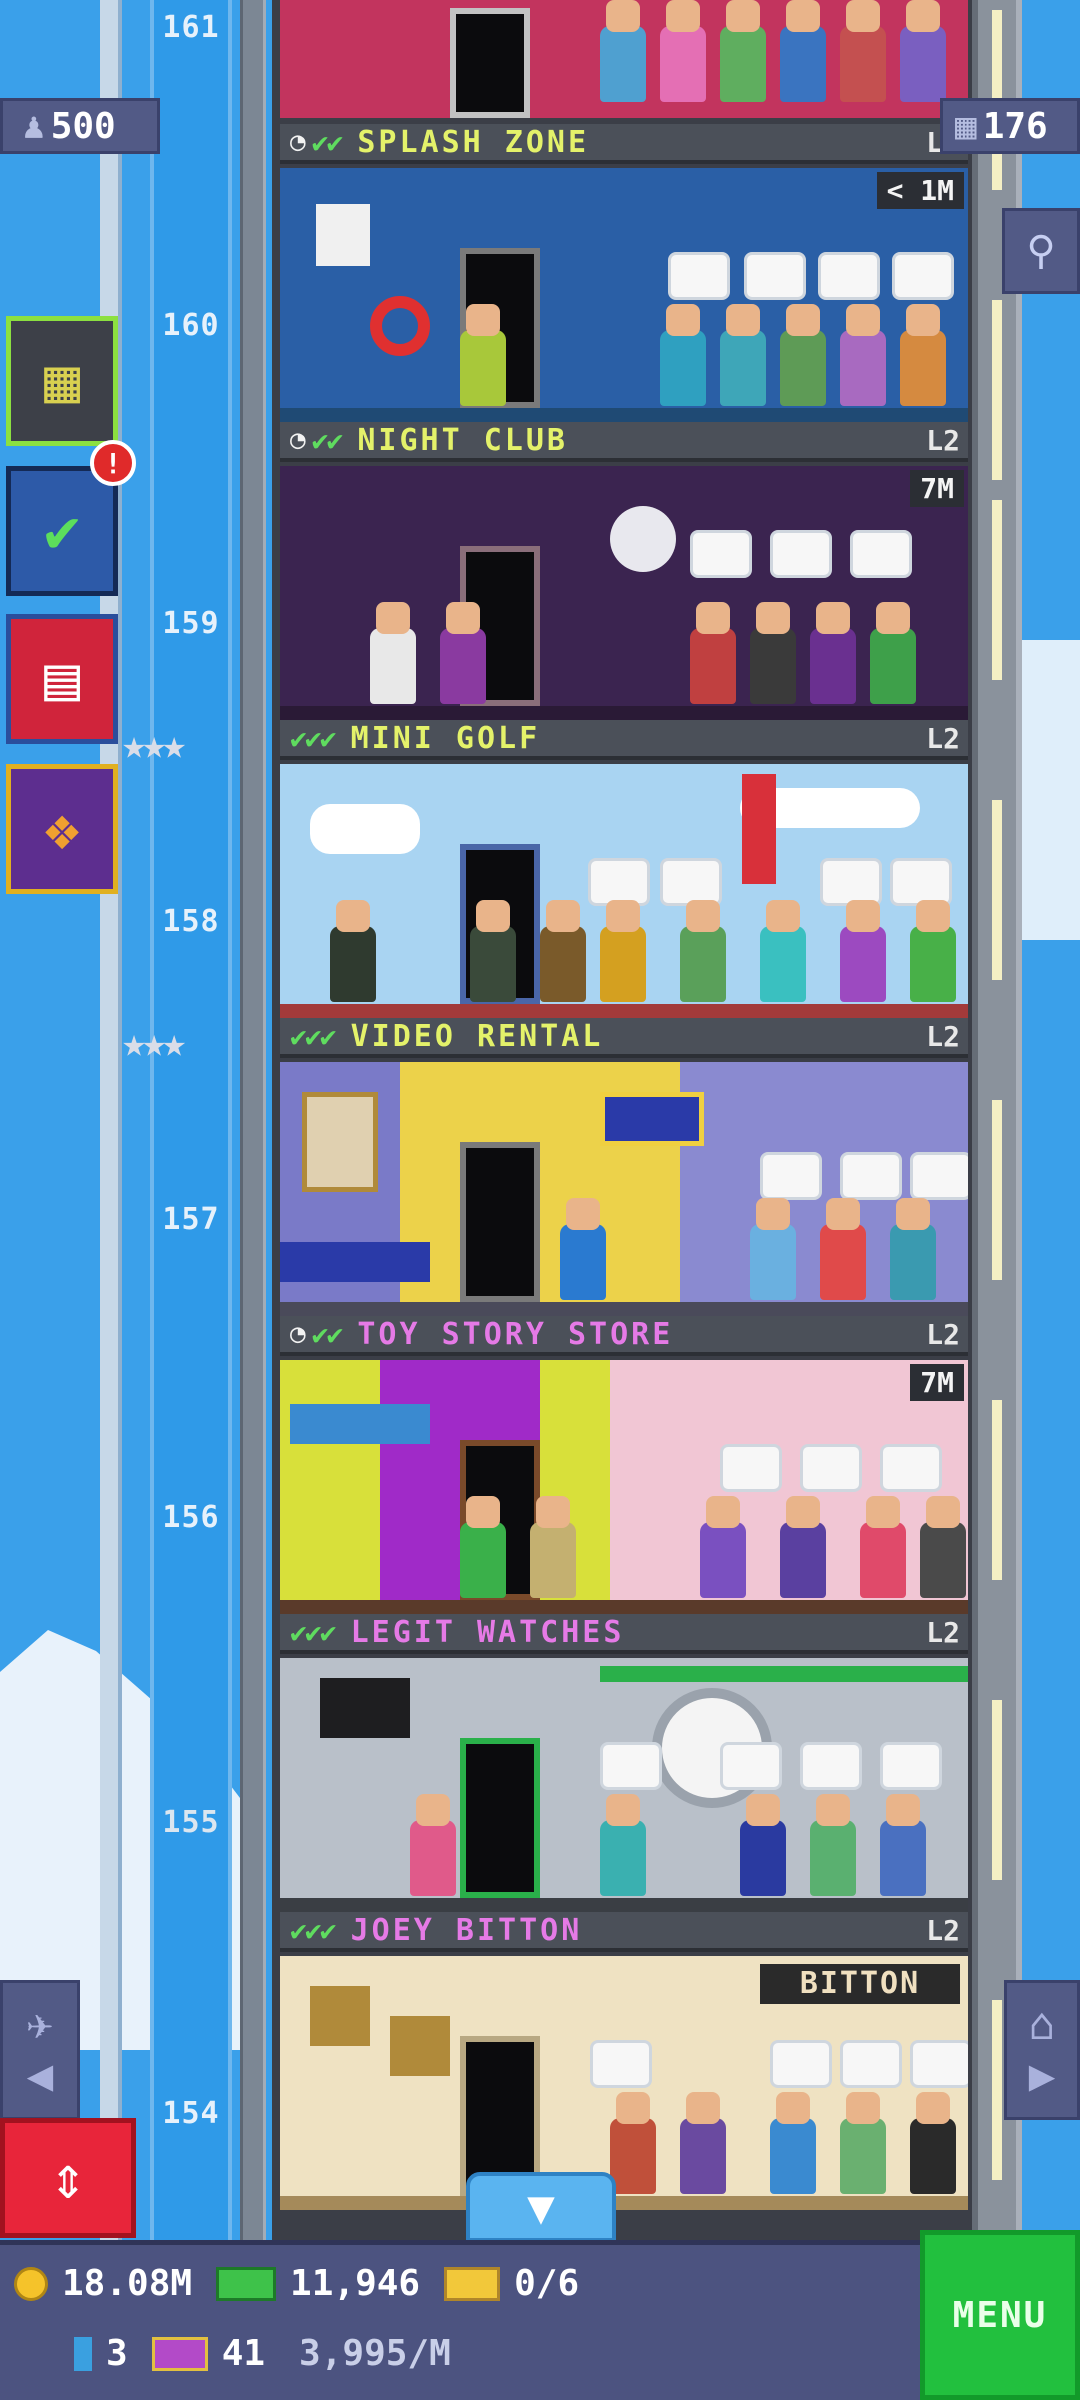 The width and height of the screenshot is (1080, 2400). Describe the element at coordinates (191, 921) in the screenshot. I see `floor-number: 158` at that location.